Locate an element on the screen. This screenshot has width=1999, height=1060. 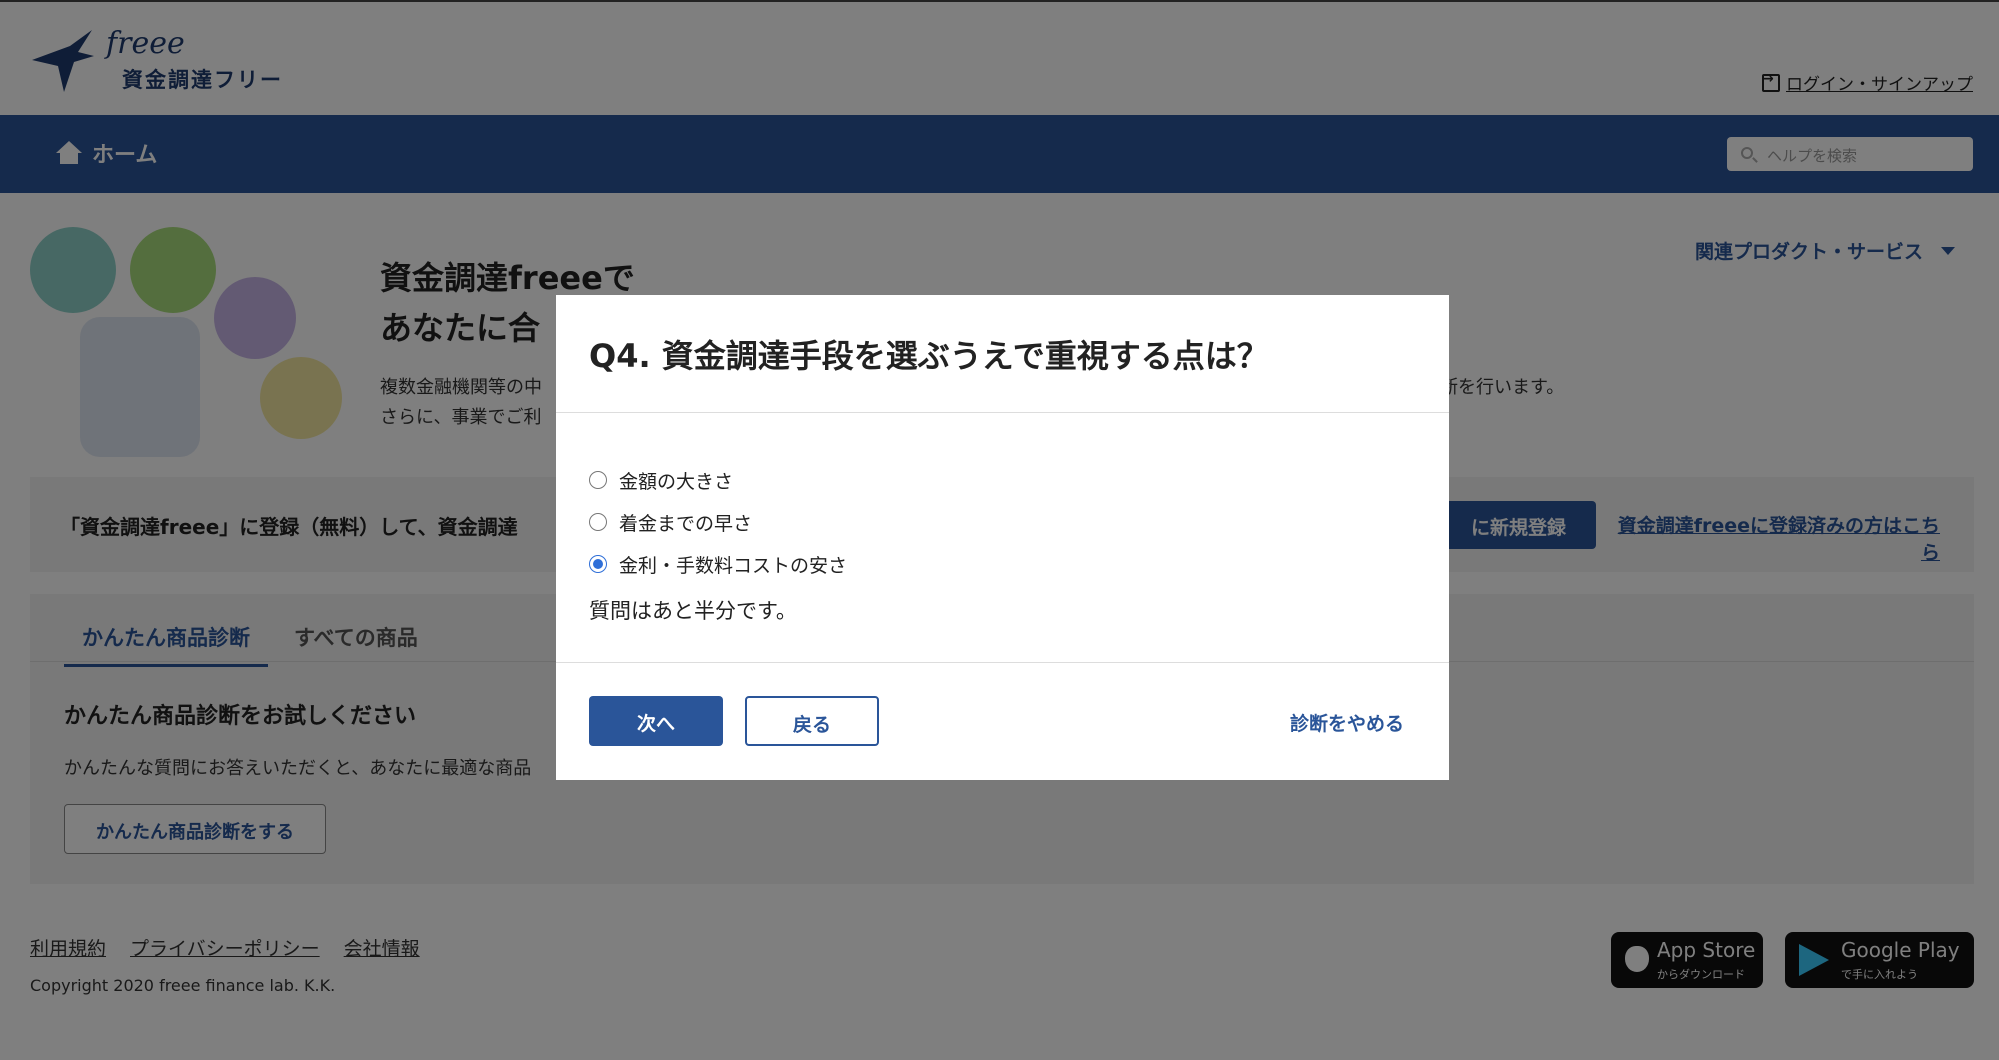
option-amount: 金額の大きさ is located at coordinates (718, 480).